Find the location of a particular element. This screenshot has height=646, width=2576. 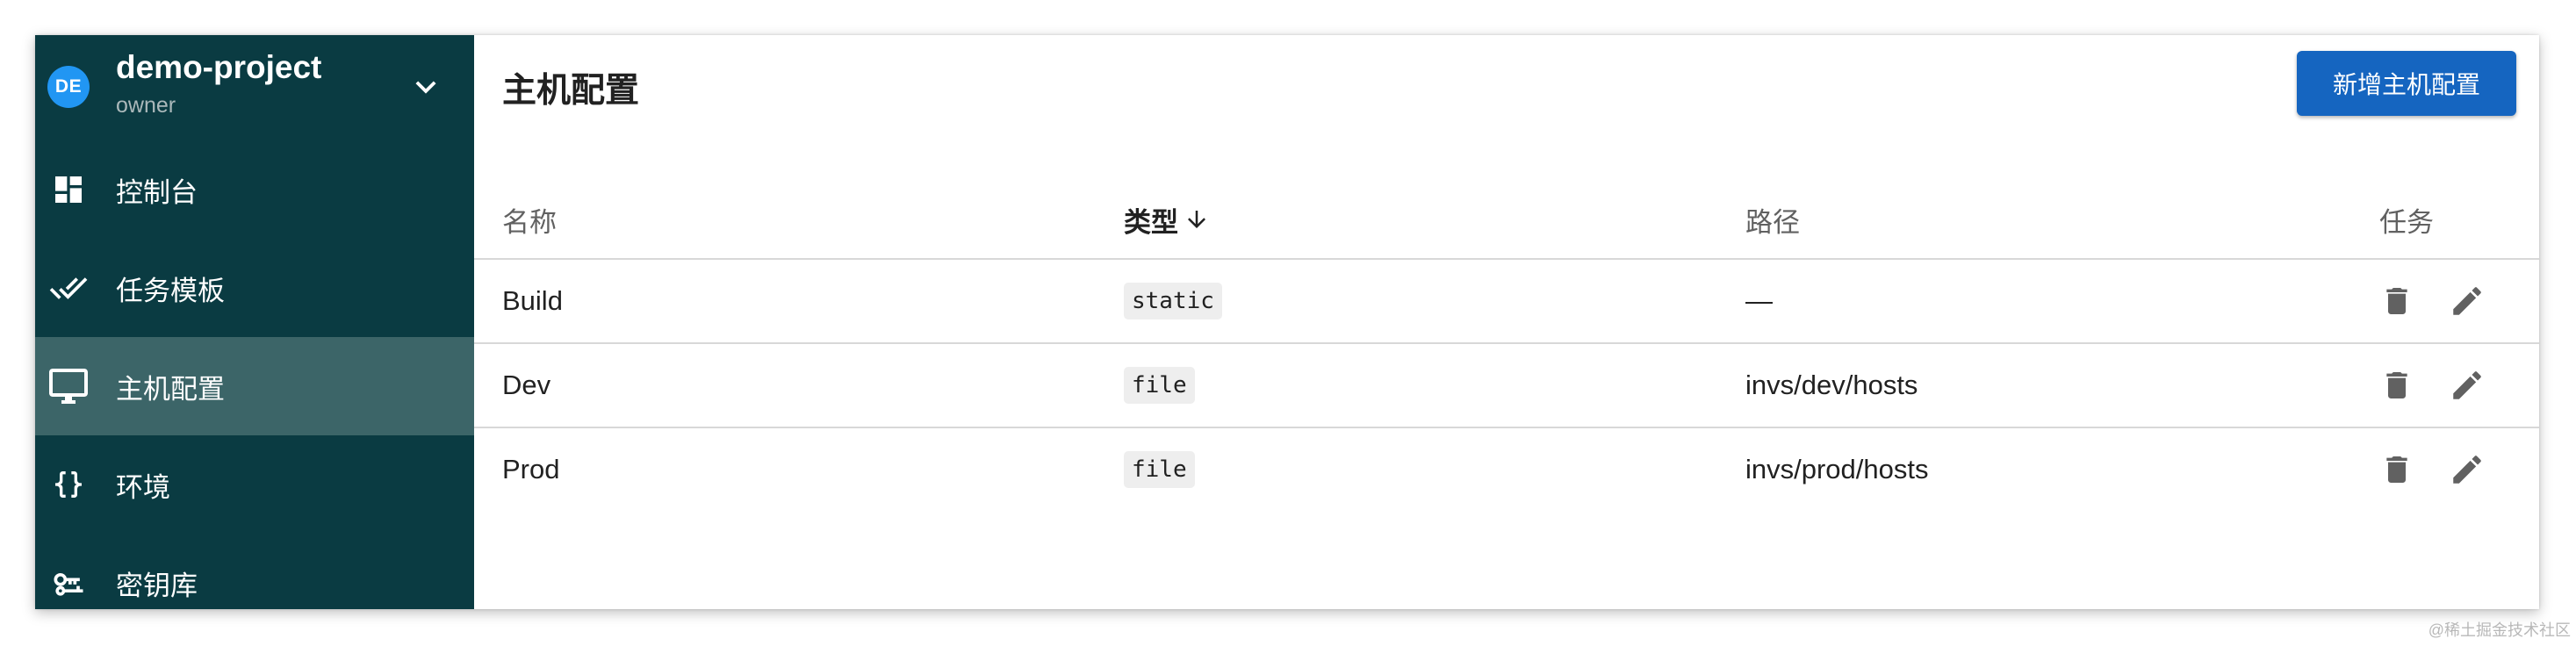

done-all-icon is located at coordinates (68, 288).